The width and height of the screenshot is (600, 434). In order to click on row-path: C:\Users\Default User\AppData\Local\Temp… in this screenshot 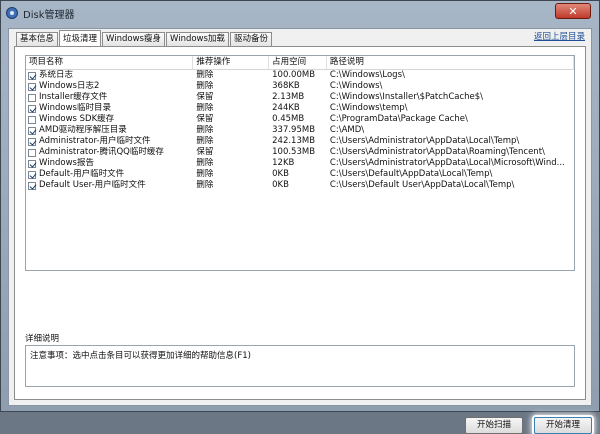, I will do `click(422, 185)`.